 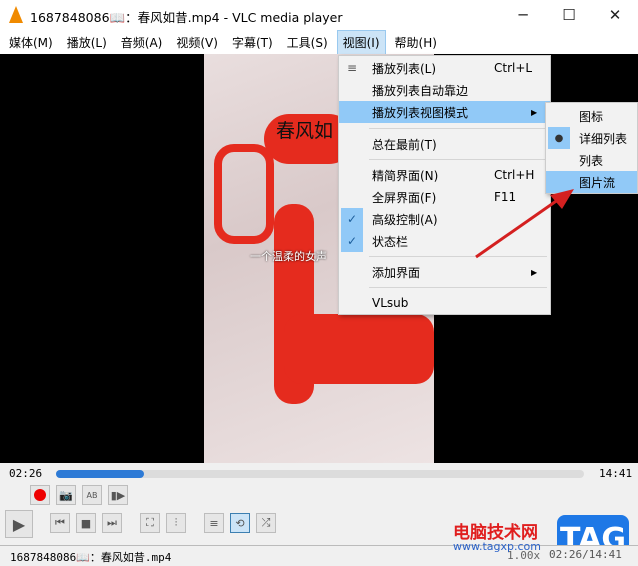 I want to click on record-icon, so click(x=40, y=495).